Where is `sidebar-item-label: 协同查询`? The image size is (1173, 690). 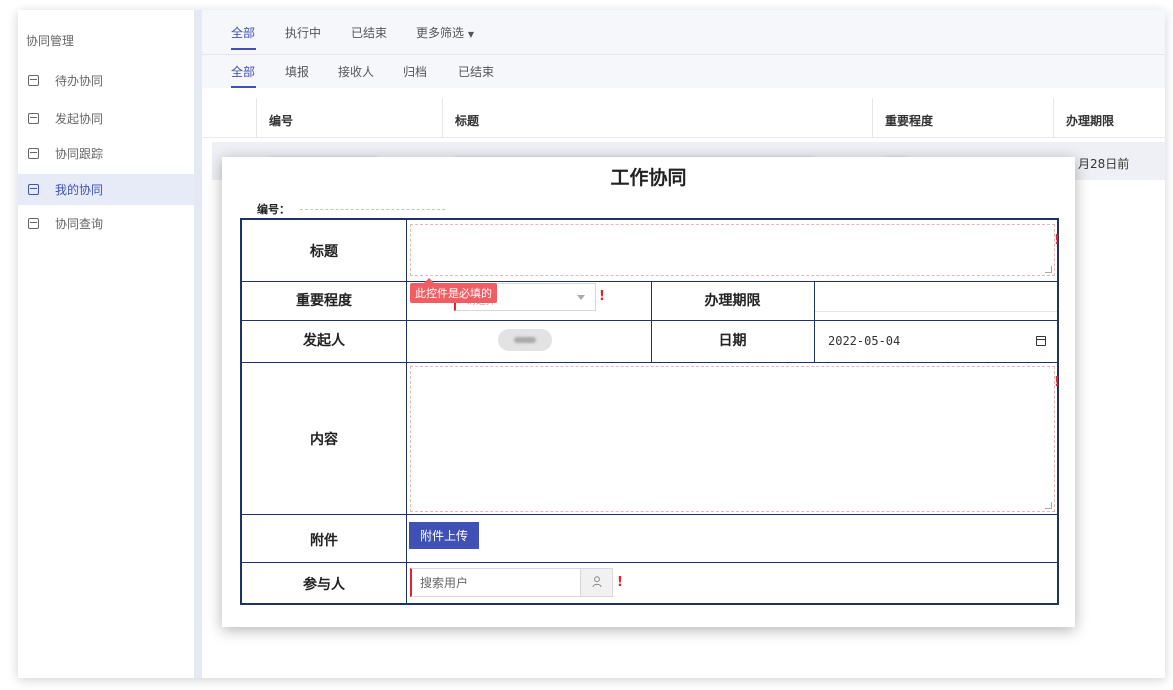 sidebar-item-label: 协同查询 is located at coordinates (79, 224).